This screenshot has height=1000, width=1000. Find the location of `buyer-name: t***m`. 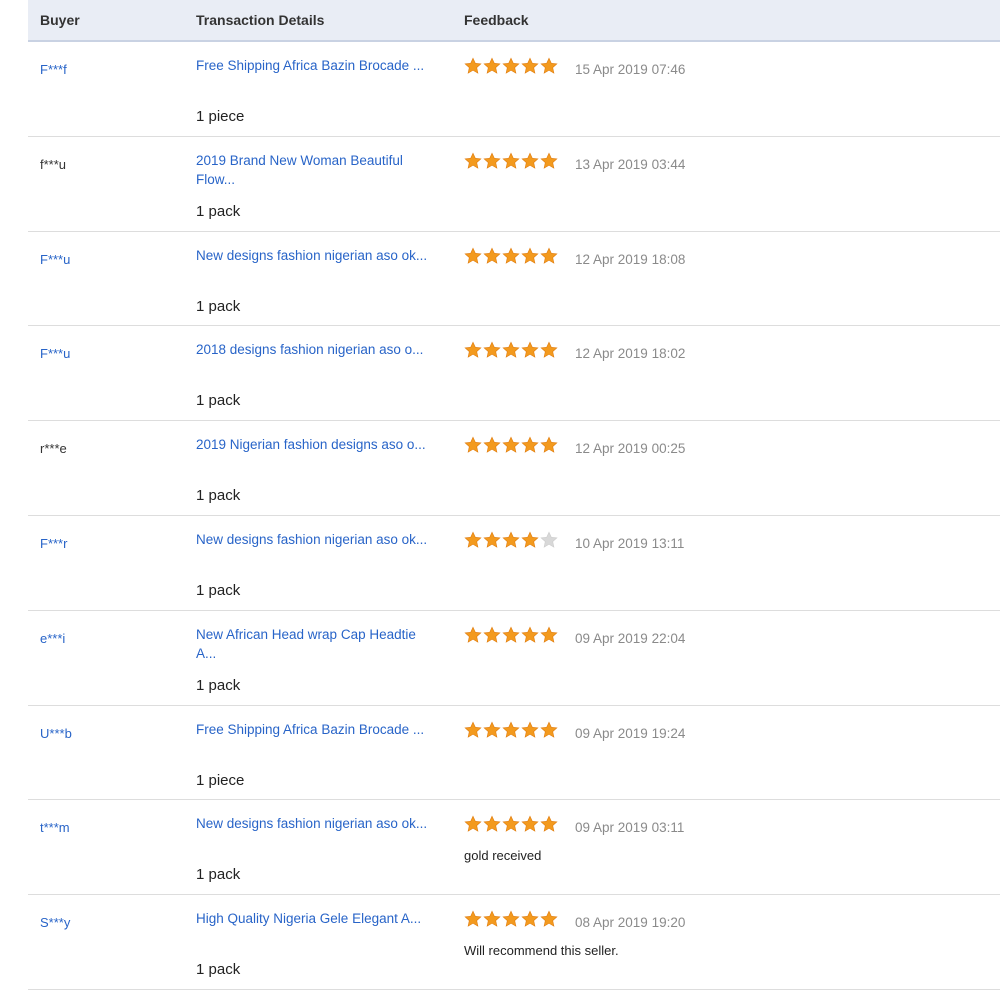

buyer-name: t***m is located at coordinates (55, 827).